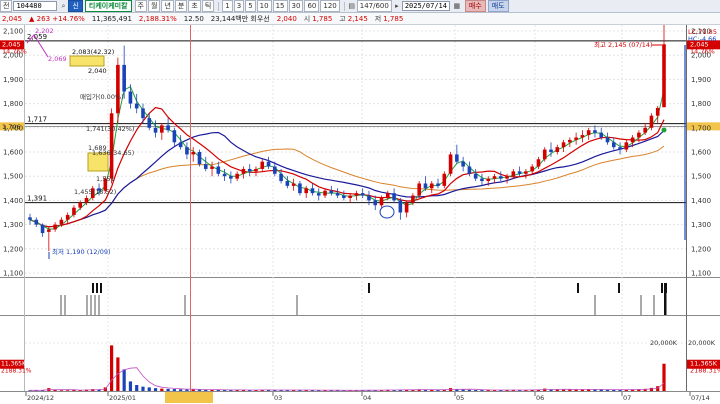  What do you see at coordinates (296, 6) in the screenshot?
I see `interval-button-5: 30` at bounding box center [296, 6].